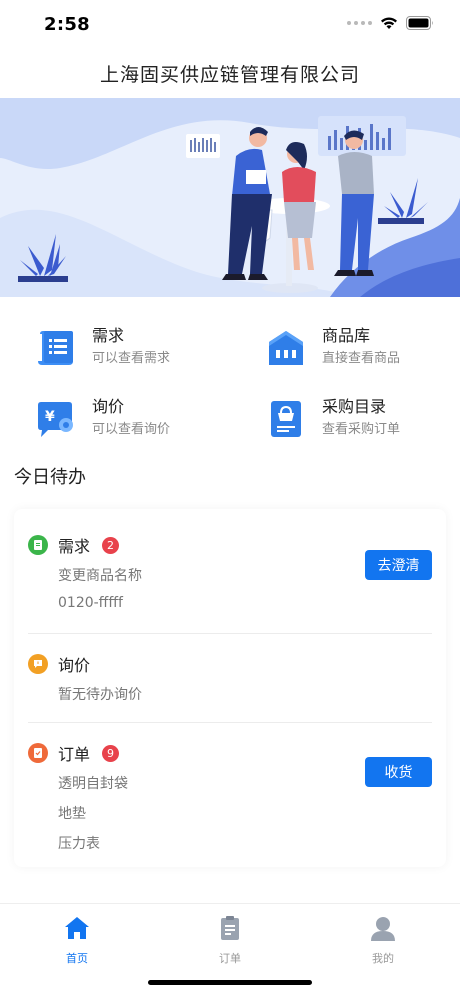  I want to click on user-icon, so click(383, 929).